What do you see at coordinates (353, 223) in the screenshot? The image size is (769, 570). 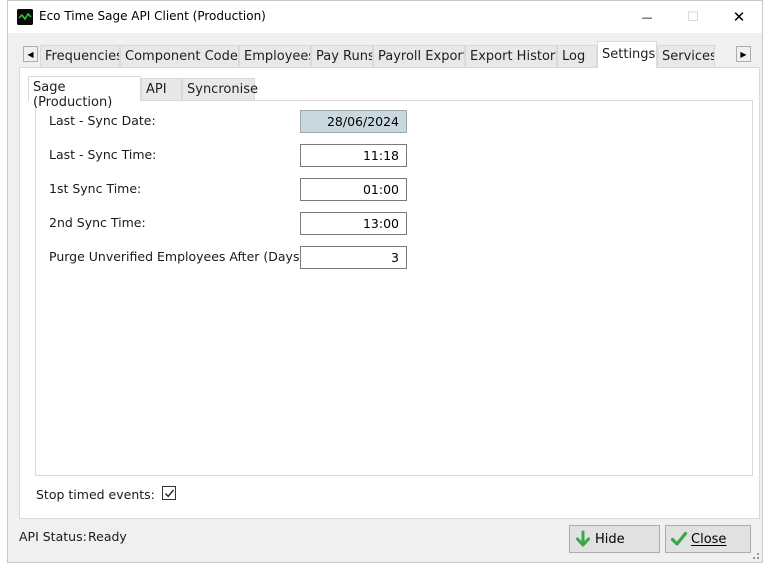 I see `second-sync-time-field: 13:00` at bounding box center [353, 223].